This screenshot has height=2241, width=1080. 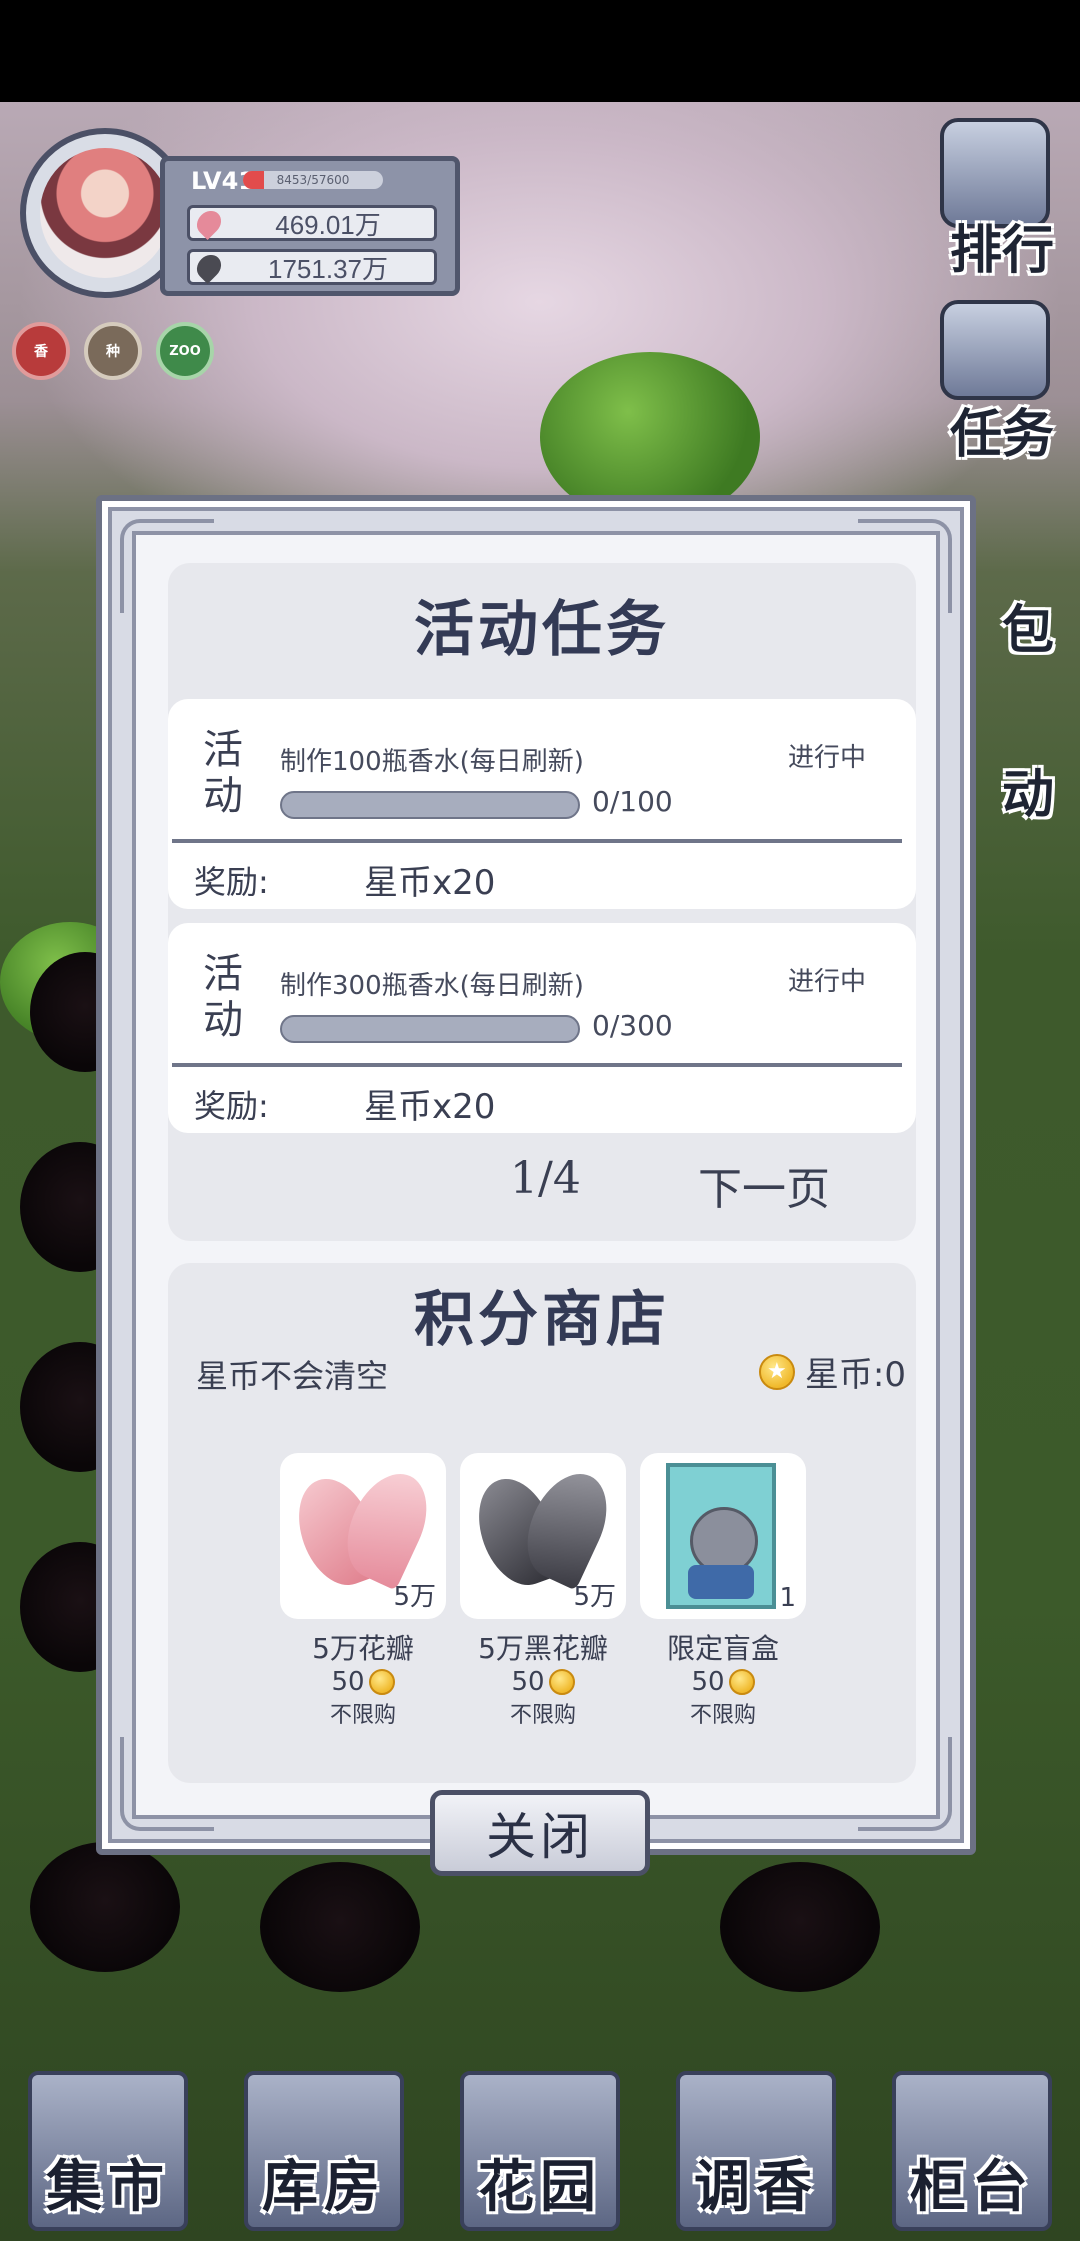 I want to click on blind-box-icon, so click(x=721, y=1536).